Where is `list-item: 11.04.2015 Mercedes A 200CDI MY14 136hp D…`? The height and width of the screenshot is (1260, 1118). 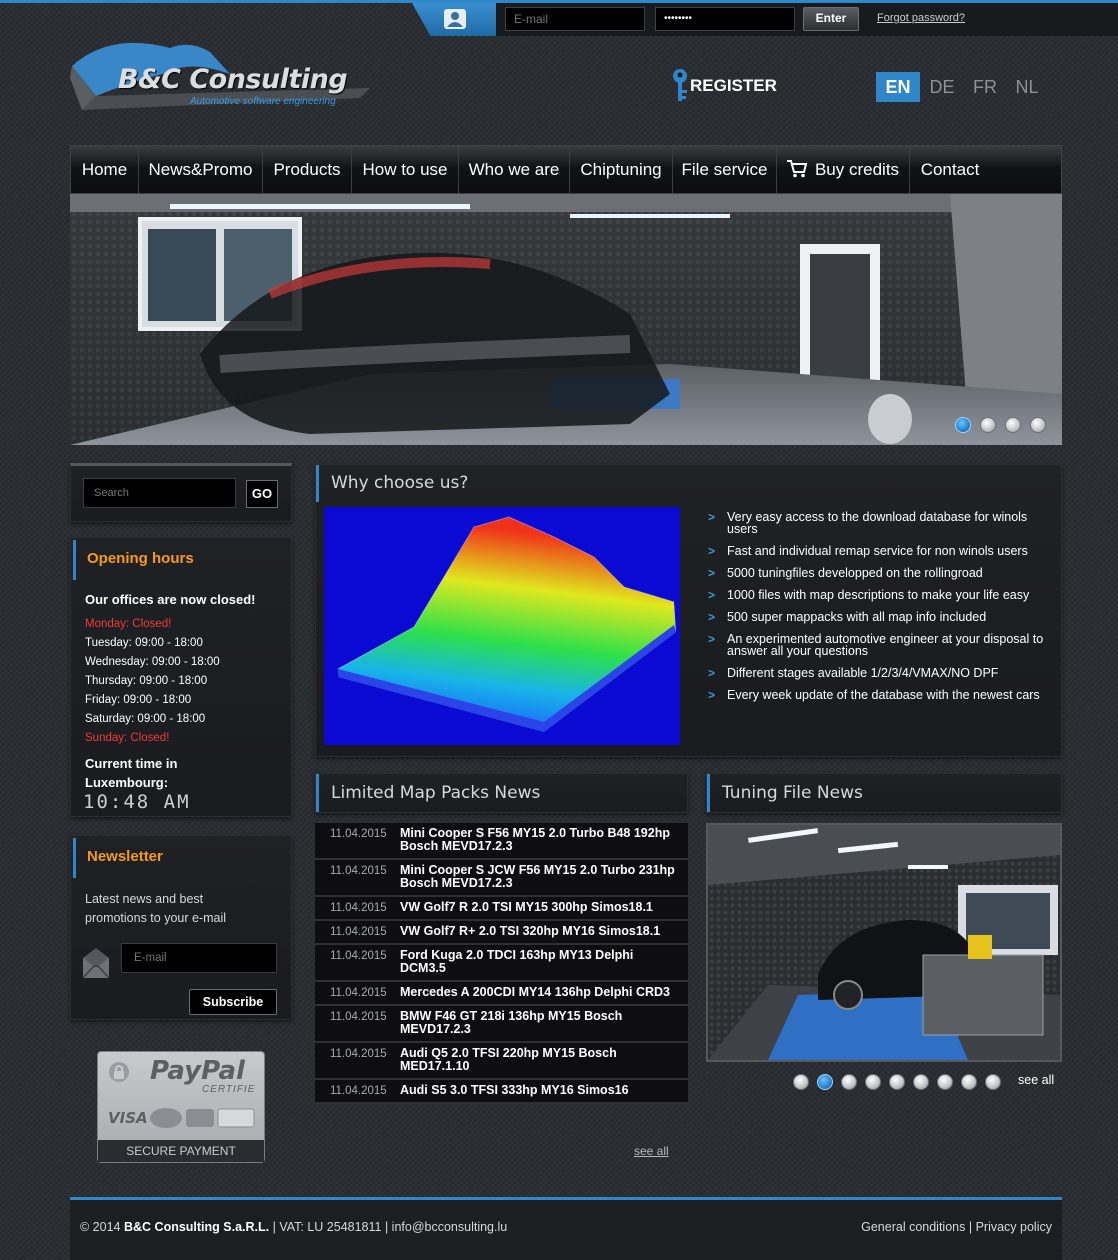 list-item: 11.04.2015 Mercedes A 200CDI MY14 136hp D… is located at coordinates (501, 994).